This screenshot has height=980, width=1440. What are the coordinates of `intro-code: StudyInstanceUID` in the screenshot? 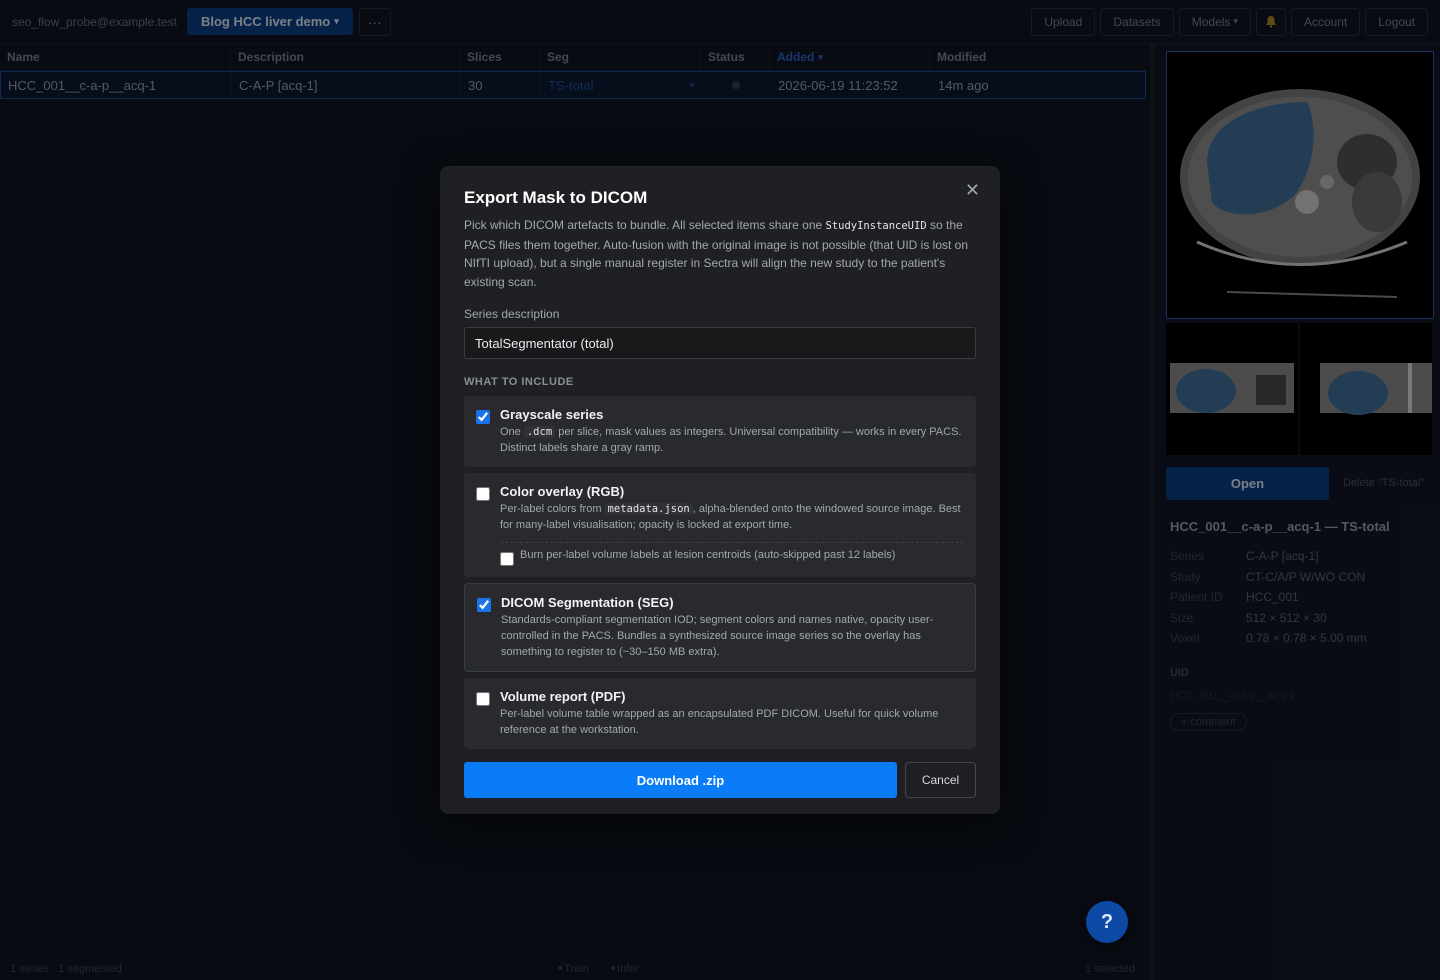 It's located at (876, 226).